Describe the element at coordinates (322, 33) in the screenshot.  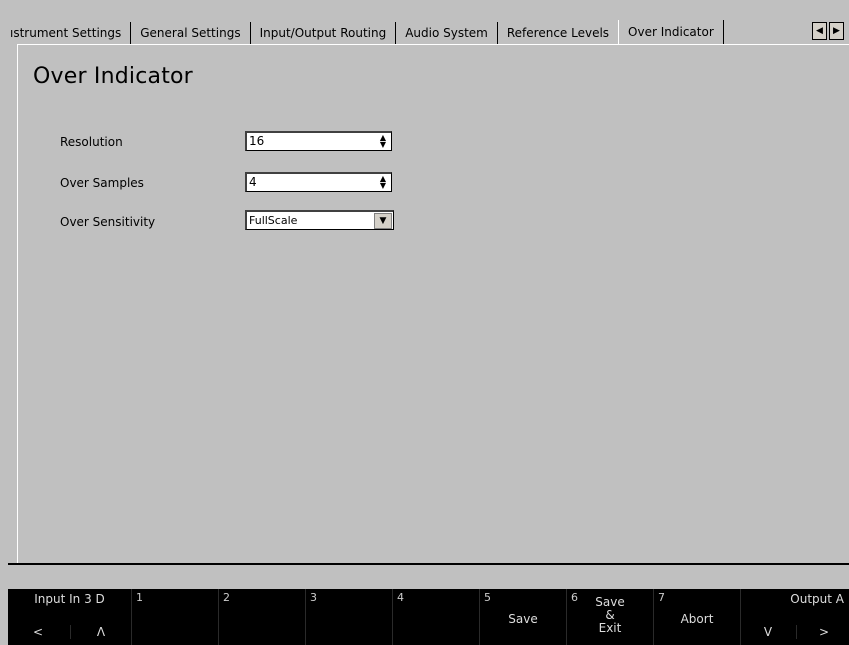
I see `tab-input-output-routing: Input/Output Routing` at that location.